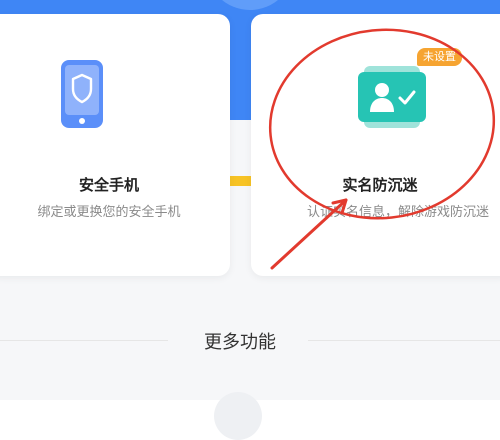 This screenshot has height=440, width=500. I want to click on more-features-title: 更多功能, so click(240, 342).